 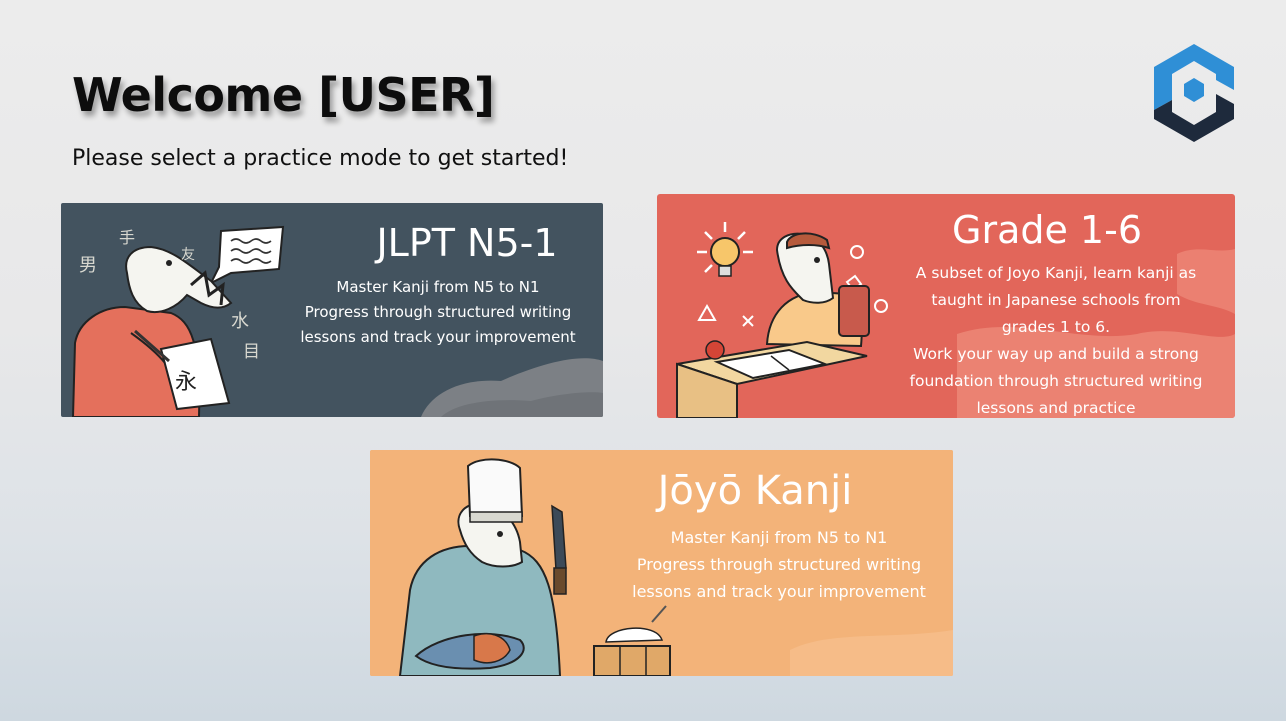 What do you see at coordinates (283, 95) in the screenshot?
I see `page-title: Welcome [USER]` at bounding box center [283, 95].